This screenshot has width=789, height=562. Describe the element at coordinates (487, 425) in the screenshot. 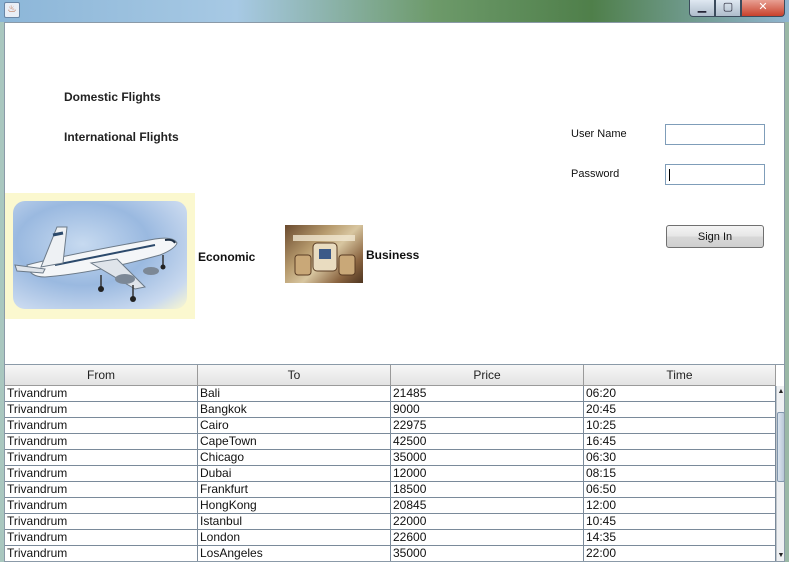

I see `cell-price: 22975` at that location.